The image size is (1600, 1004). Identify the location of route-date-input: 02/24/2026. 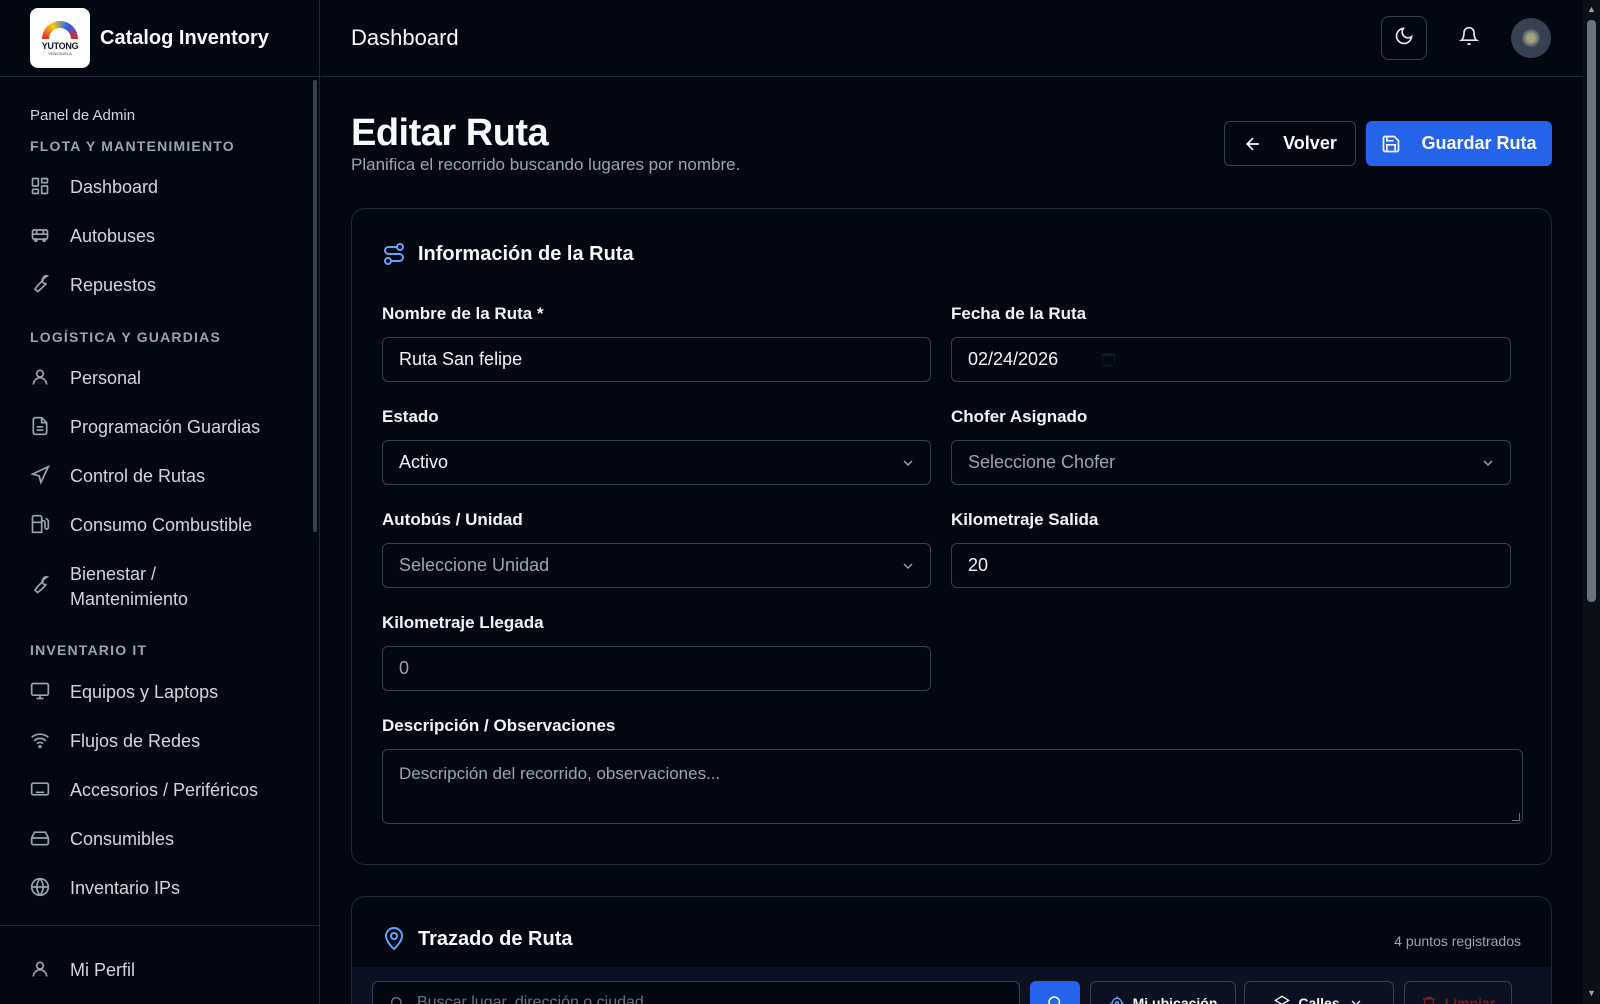
(1231, 359).